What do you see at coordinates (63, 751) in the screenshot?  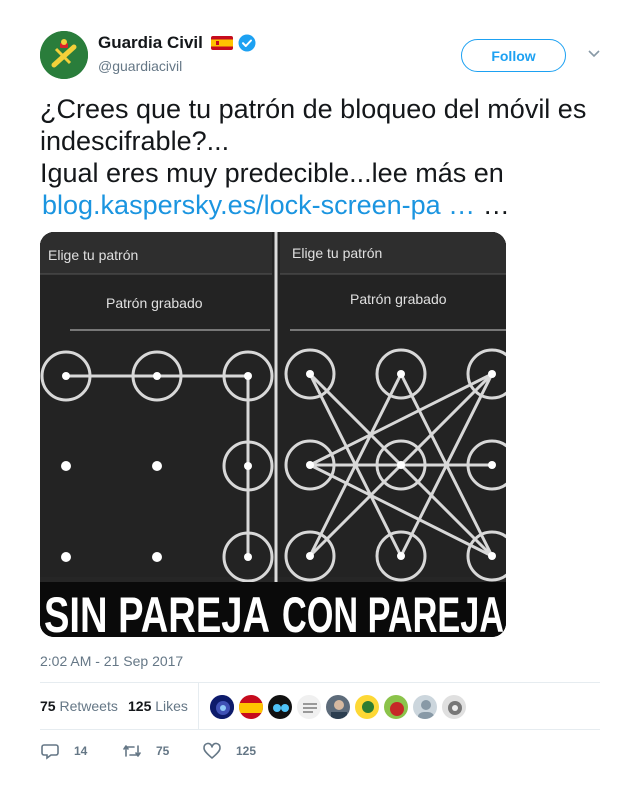 I see `reply-action: 14` at bounding box center [63, 751].